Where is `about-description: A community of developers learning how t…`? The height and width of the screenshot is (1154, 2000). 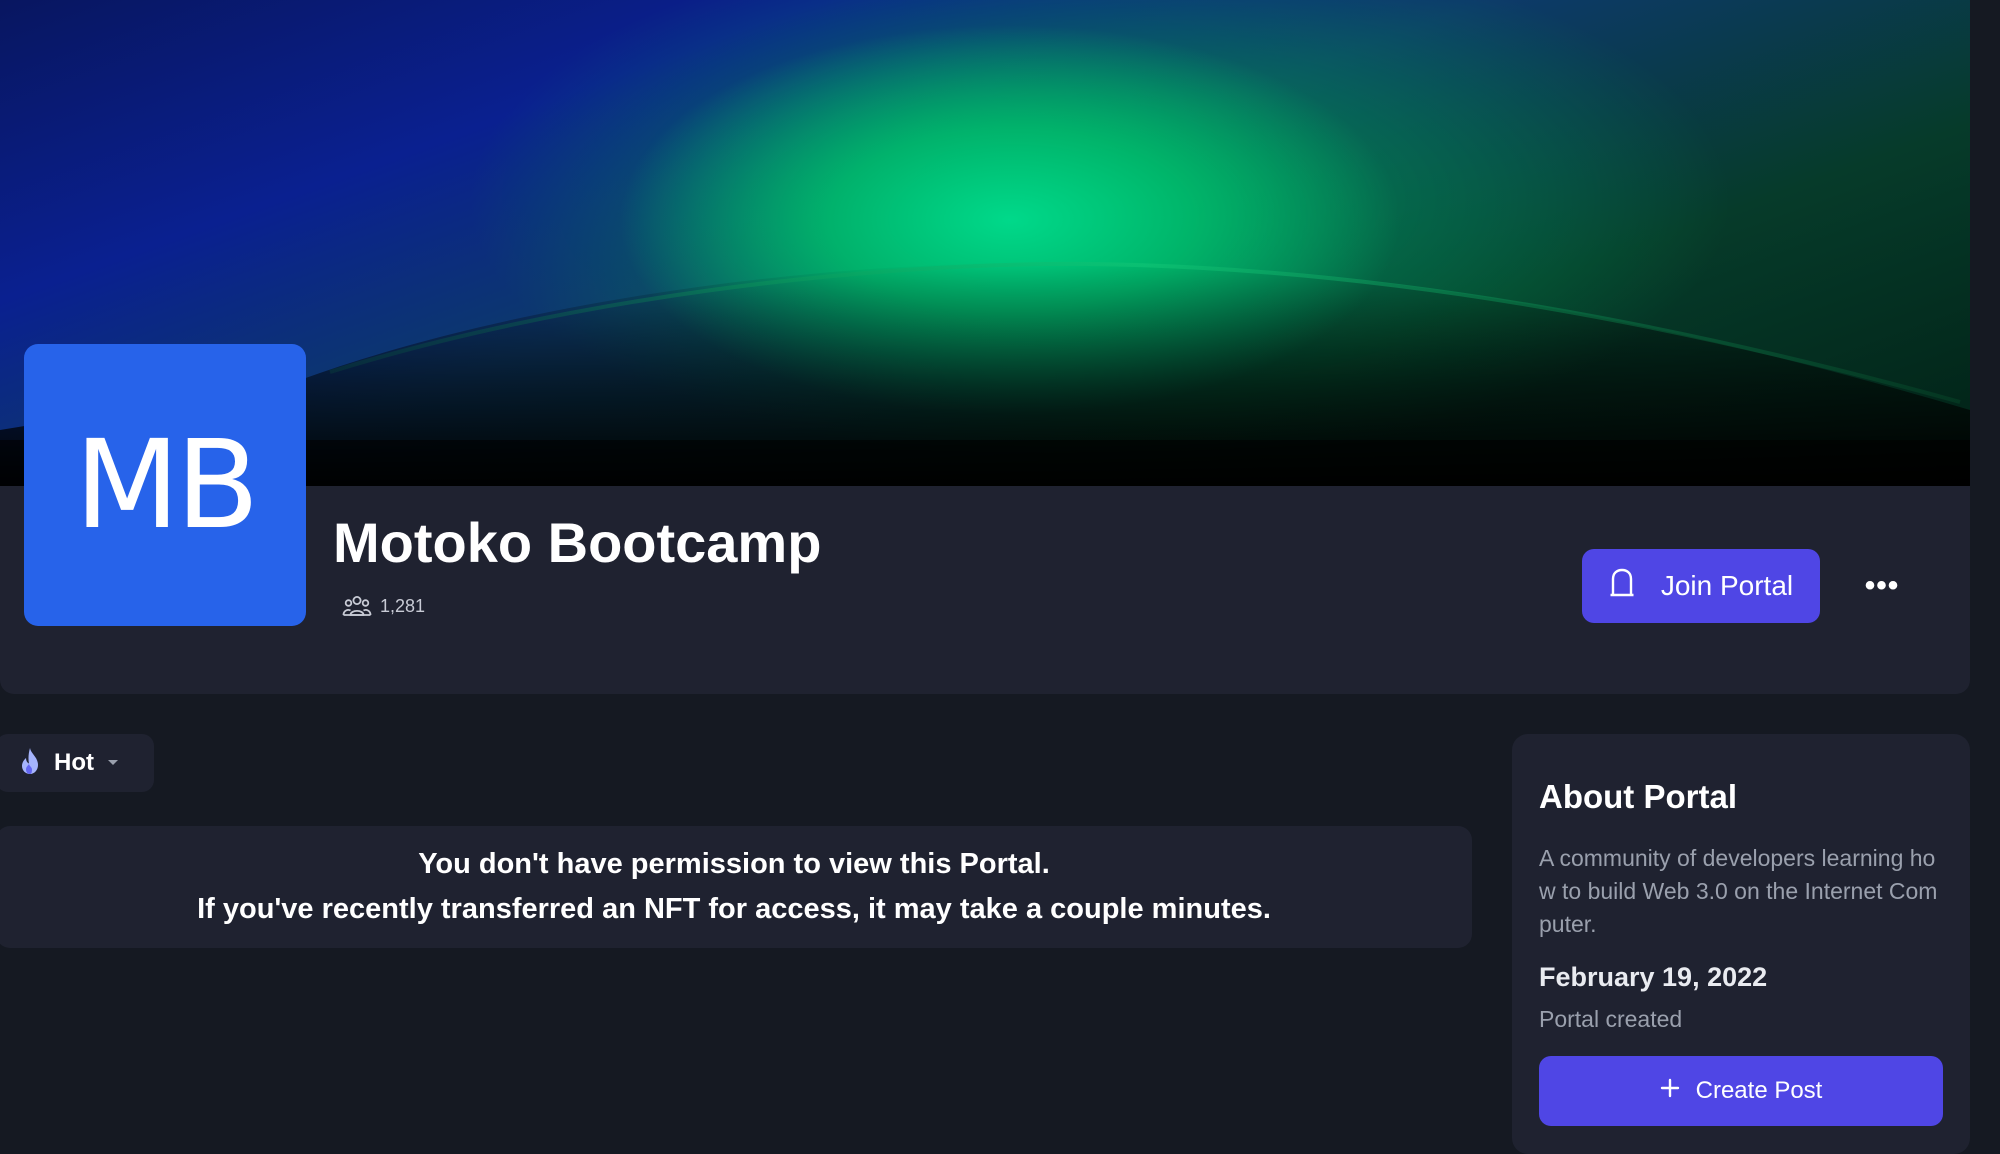
about-description: A community of developers learning how t… is located at coordinates (1738, 891).